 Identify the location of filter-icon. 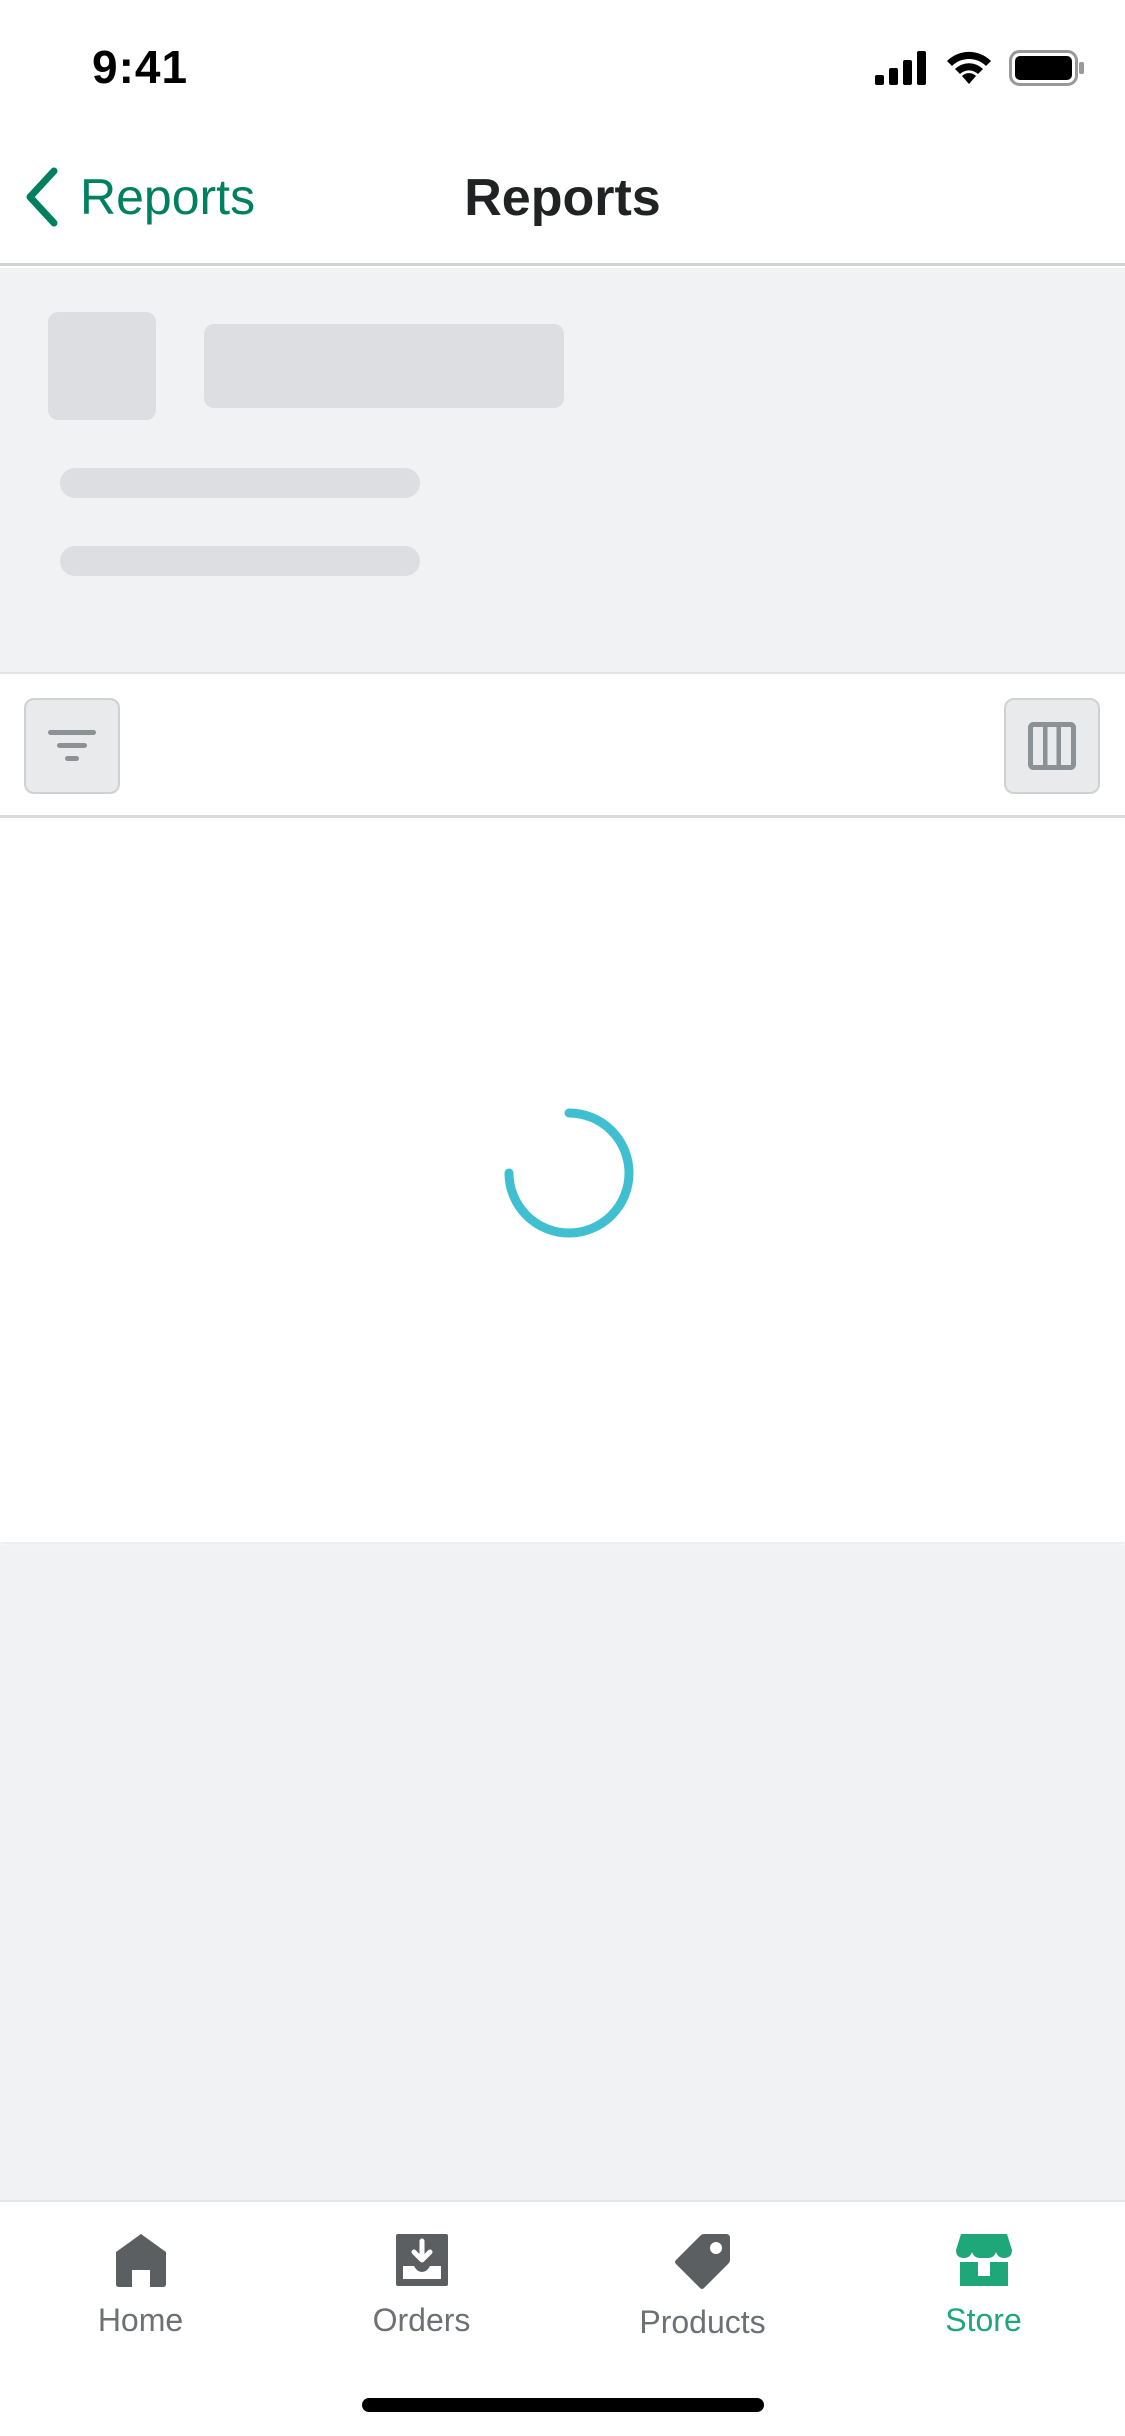
(72, 745).